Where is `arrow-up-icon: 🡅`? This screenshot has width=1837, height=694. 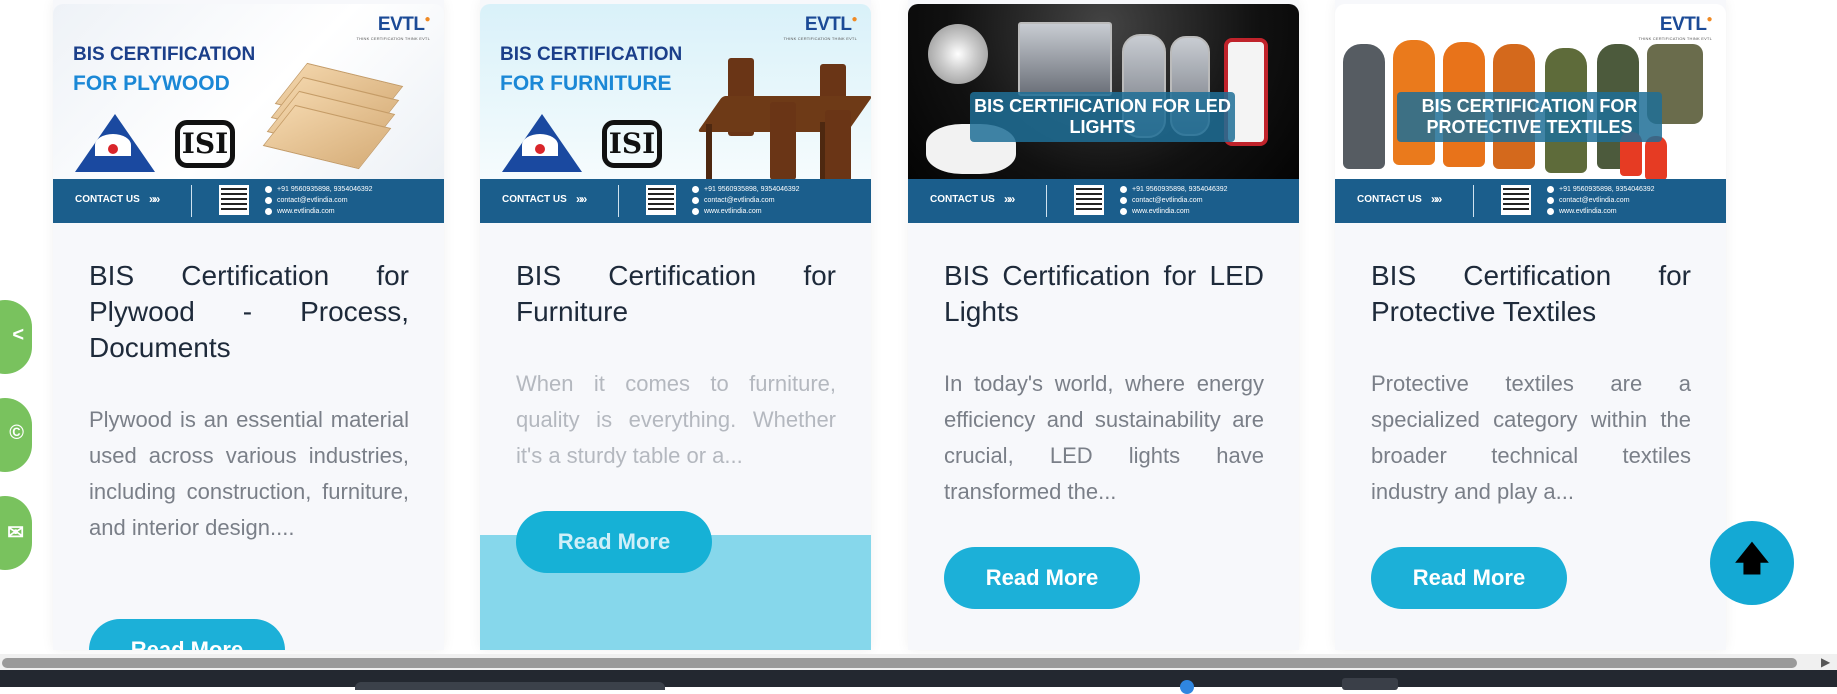
arrow-up-icon: 🡅 is located at coordinates (1752, 558).